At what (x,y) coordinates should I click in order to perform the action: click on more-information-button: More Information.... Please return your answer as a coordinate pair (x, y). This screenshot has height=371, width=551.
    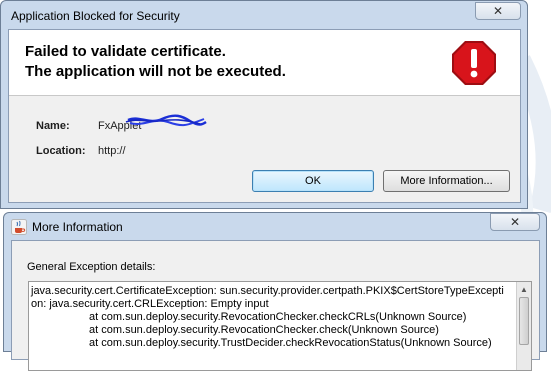
    Looking at the image, I should click on (446, 181).